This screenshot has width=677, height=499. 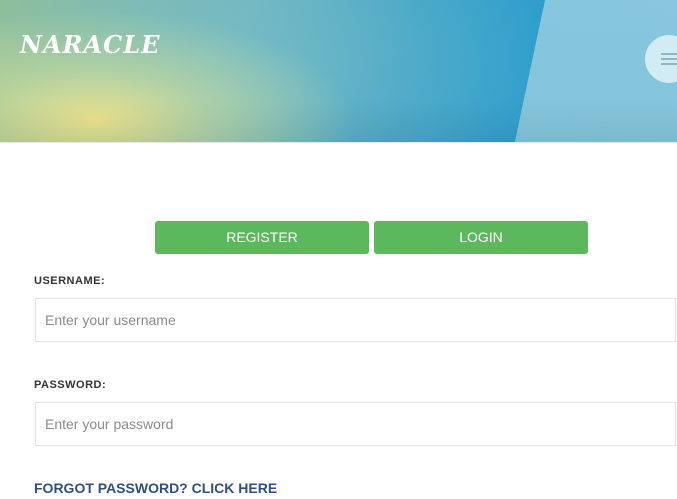 What do you see at coordinates (155, 488) in the screenshot?
I see `forgot-password-link: FORGOT PASSWORD? CLICK HERE` at bounding box center [155, 488].